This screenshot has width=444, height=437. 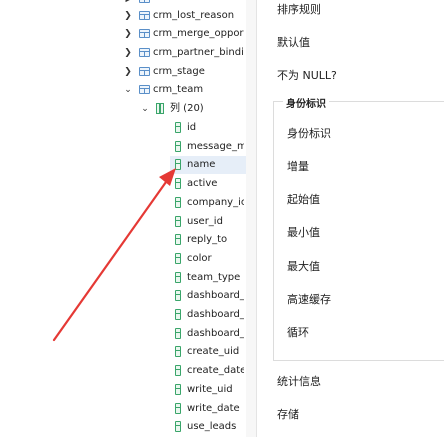 What do you see at coordinates (215, 370) in the screenshot?
I see `column-label: create_date` at bounding box center [215, 370].